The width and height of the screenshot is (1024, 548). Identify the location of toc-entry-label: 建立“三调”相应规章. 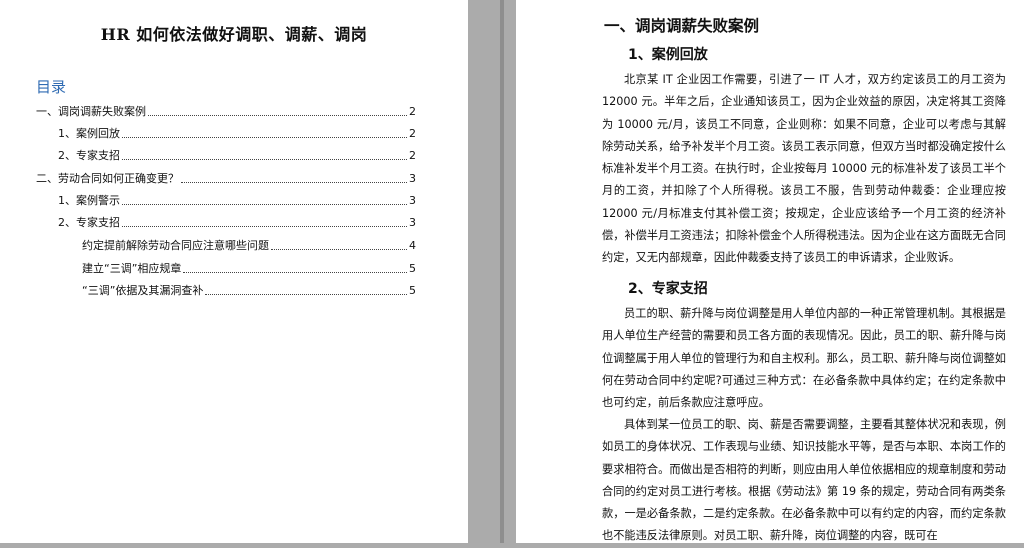
(132, 268).